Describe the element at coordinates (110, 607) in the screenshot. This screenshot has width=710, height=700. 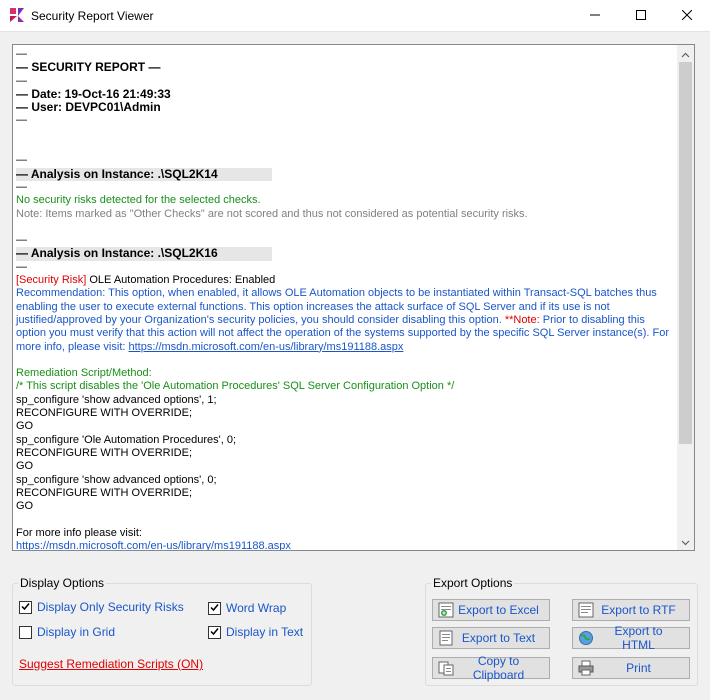
I see `only-risks-label: Display Only Security Risks` at that location.